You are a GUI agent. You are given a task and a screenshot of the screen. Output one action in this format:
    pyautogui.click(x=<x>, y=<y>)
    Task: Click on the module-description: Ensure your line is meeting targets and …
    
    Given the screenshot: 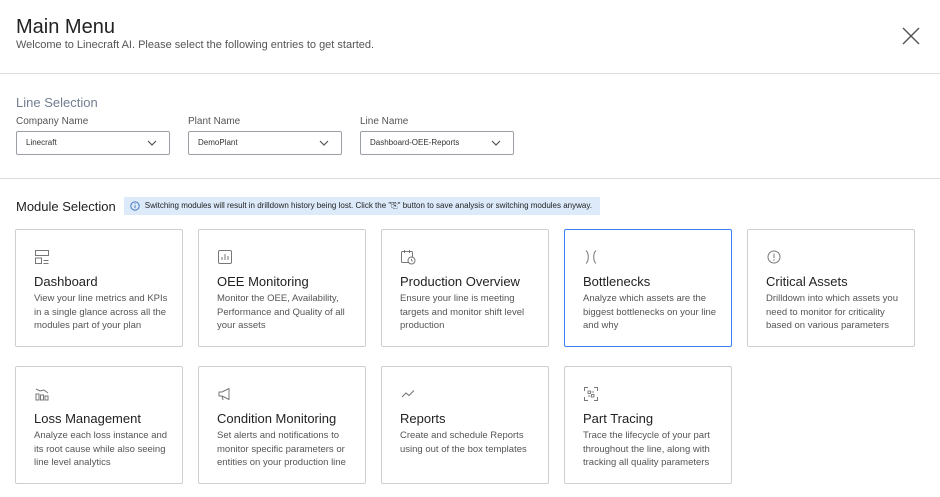 What is the action you would take?
    pyautogui.click(x=462, y=312)
    